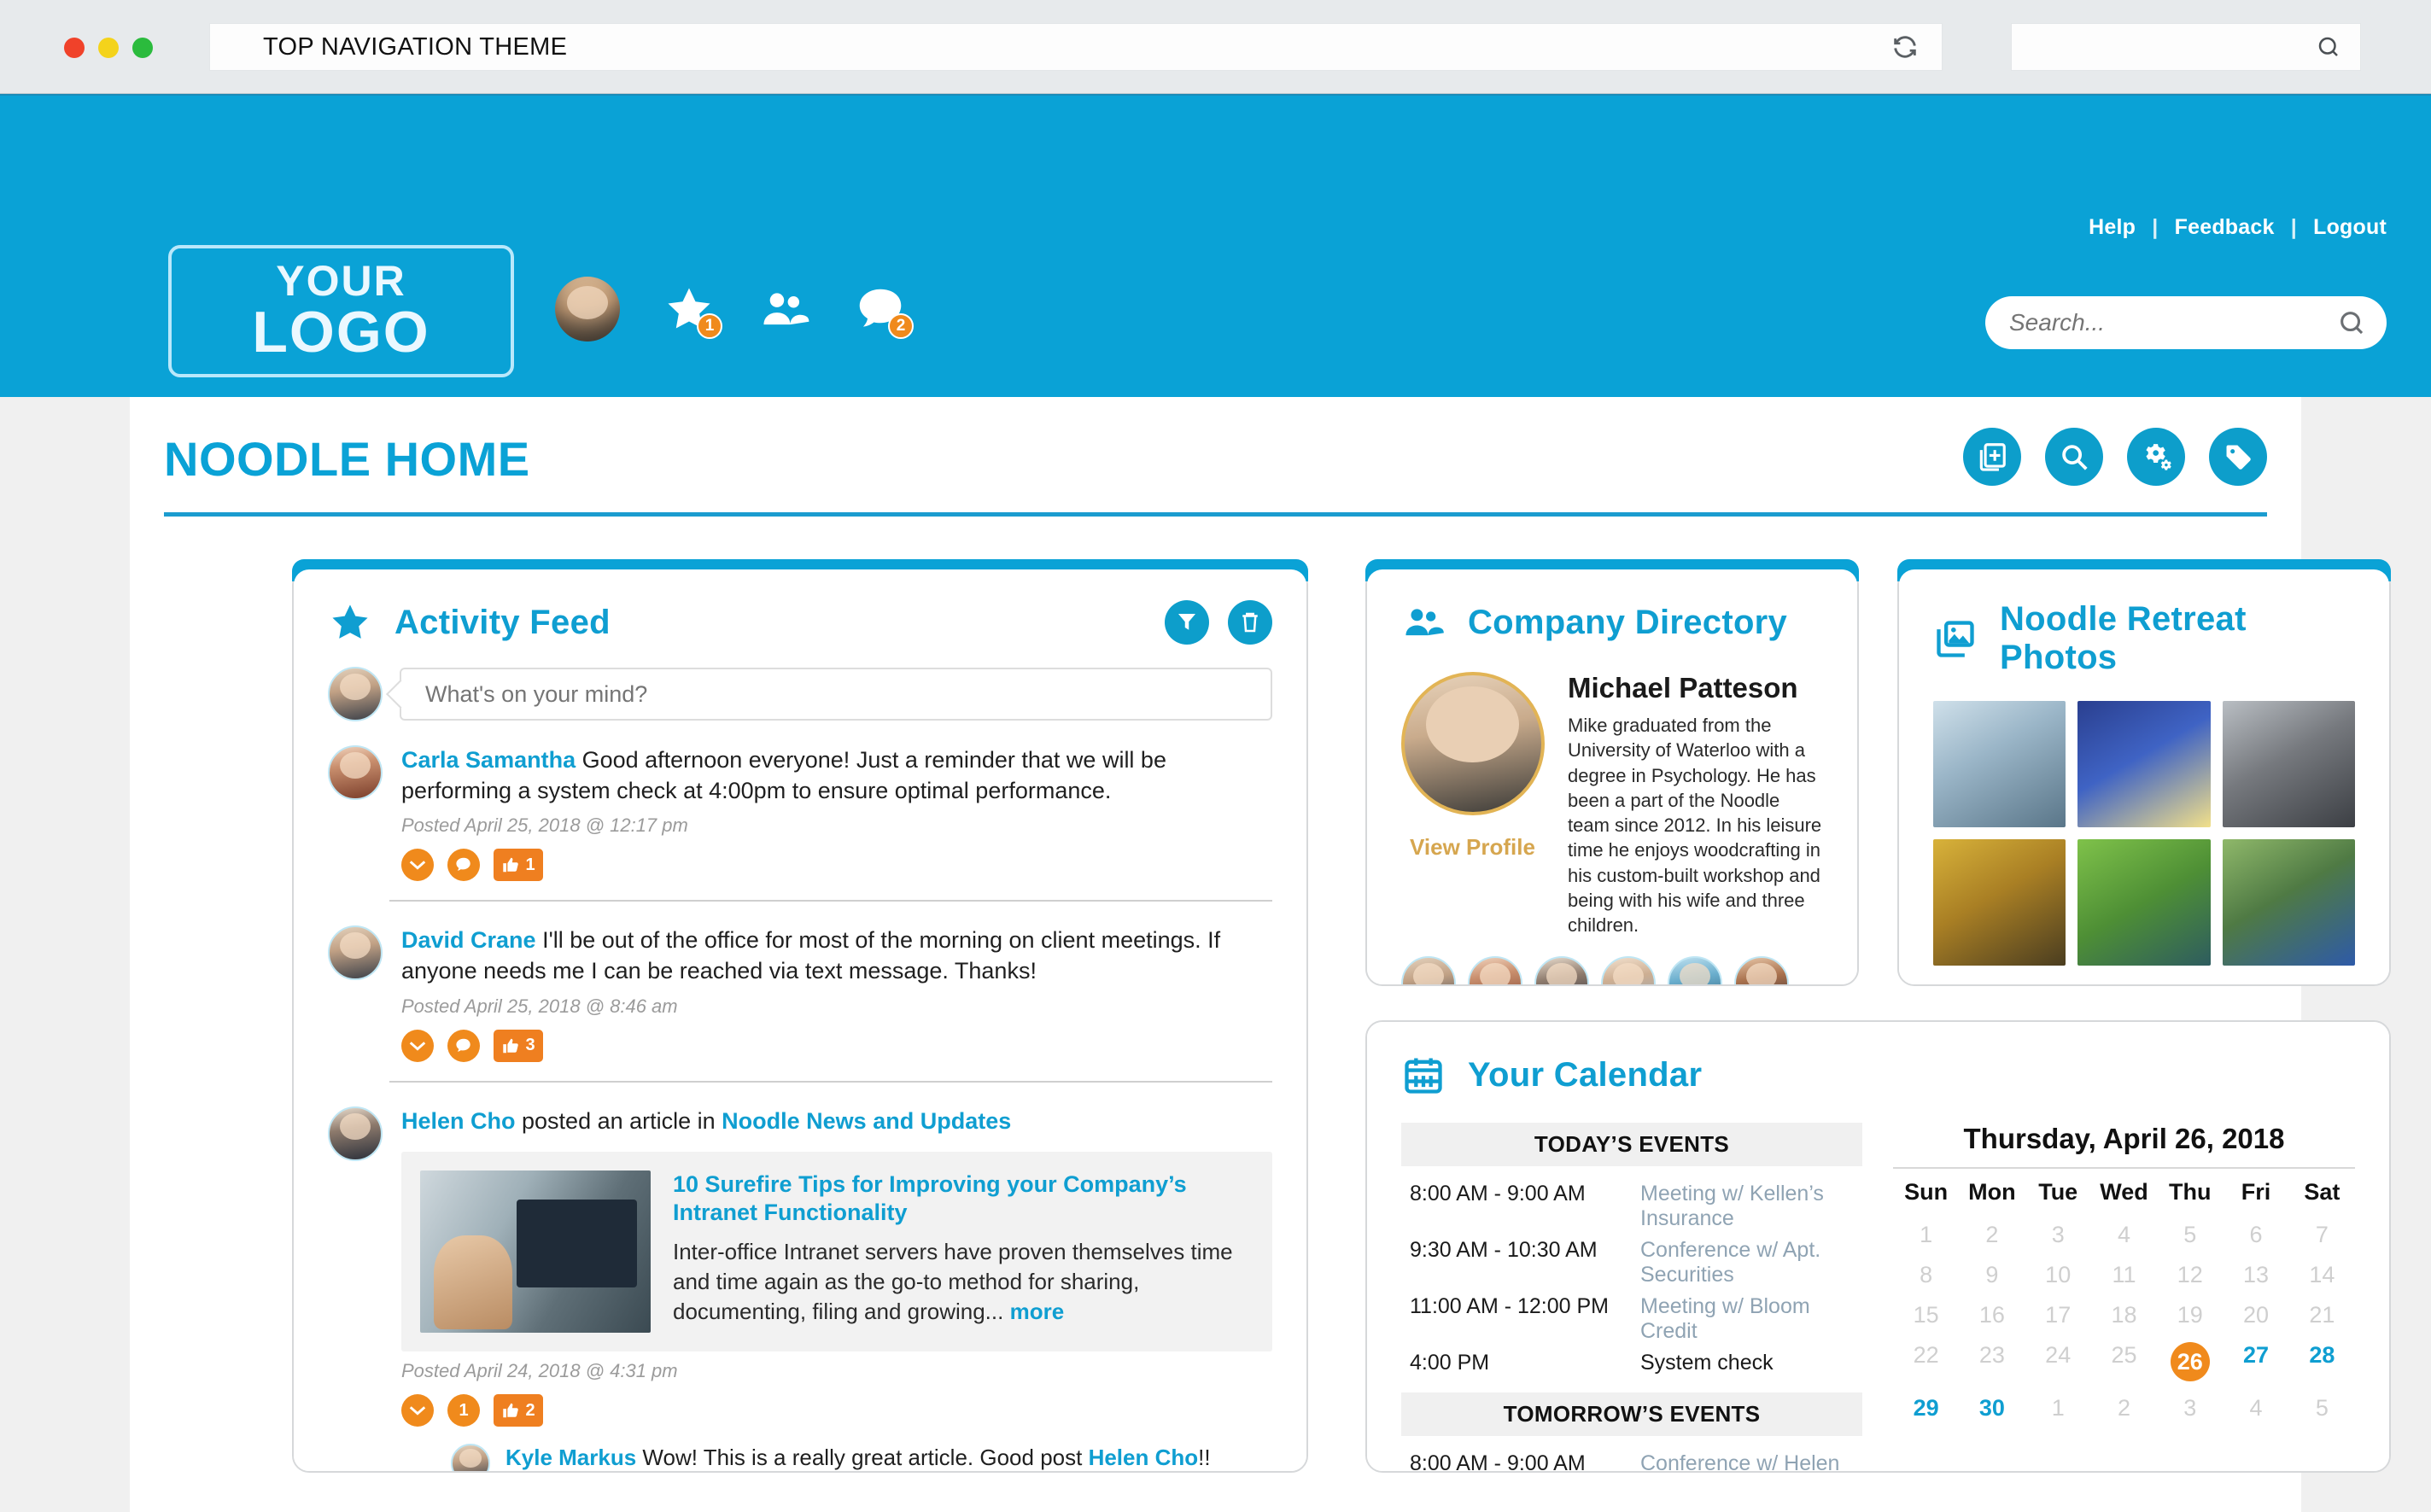 The width and height of the screenshot is (2431, 1512). Describe the element at coordinates (518, 865) in the screenshot. I see `like-button: 1` at that location.